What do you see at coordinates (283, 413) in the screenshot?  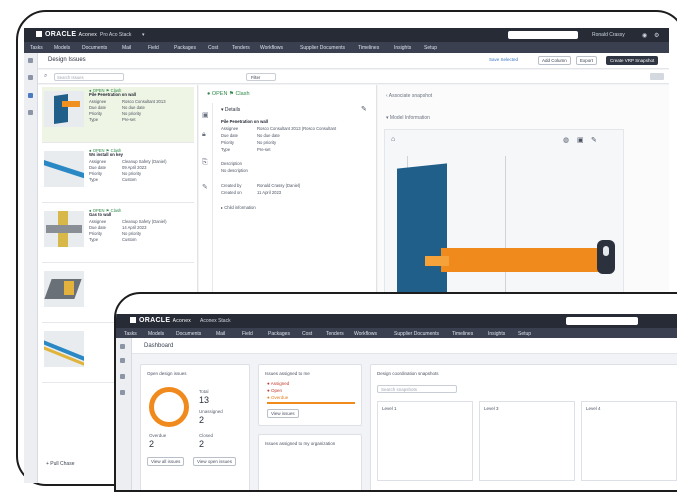 I see `view-issues-button: View issues` at bounding box center [283, 413].